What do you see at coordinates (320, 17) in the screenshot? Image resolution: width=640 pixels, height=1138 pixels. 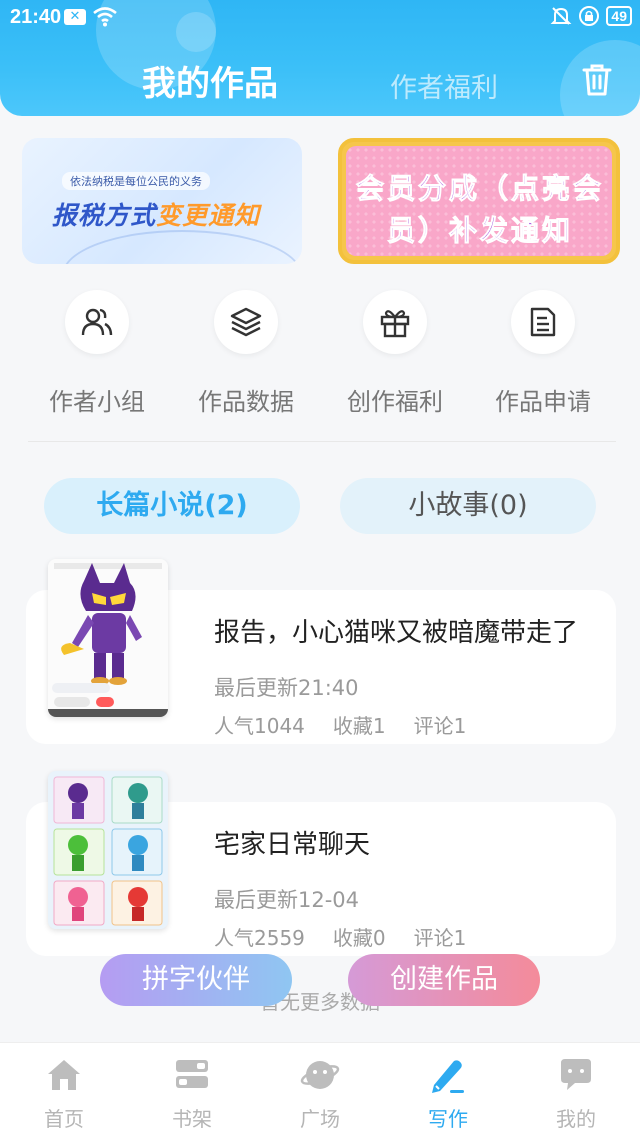 I see `status-bar: 21:40 ✕ 49` at bounding box center [320, 17].